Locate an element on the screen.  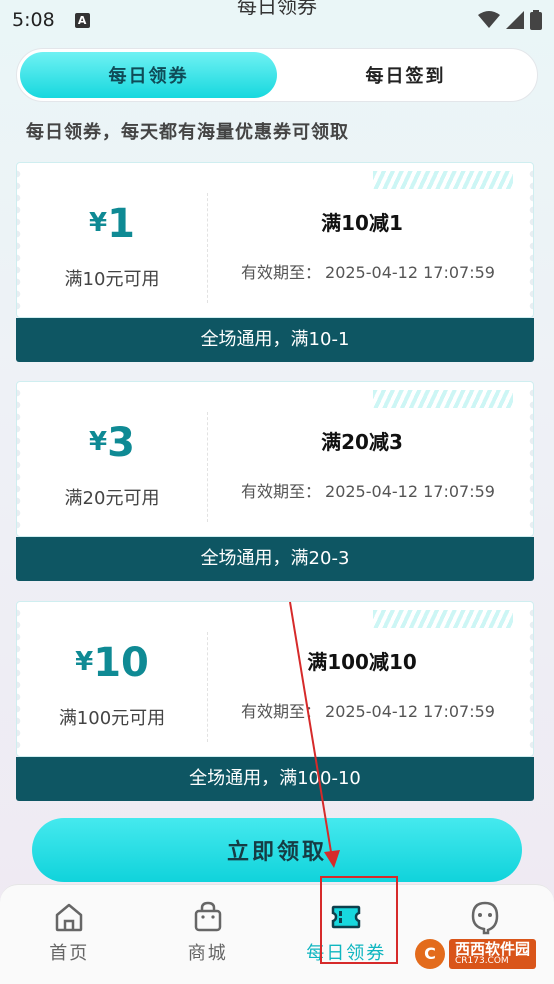
coupon-amount: ¥10 is located at coordinates (112, 663).